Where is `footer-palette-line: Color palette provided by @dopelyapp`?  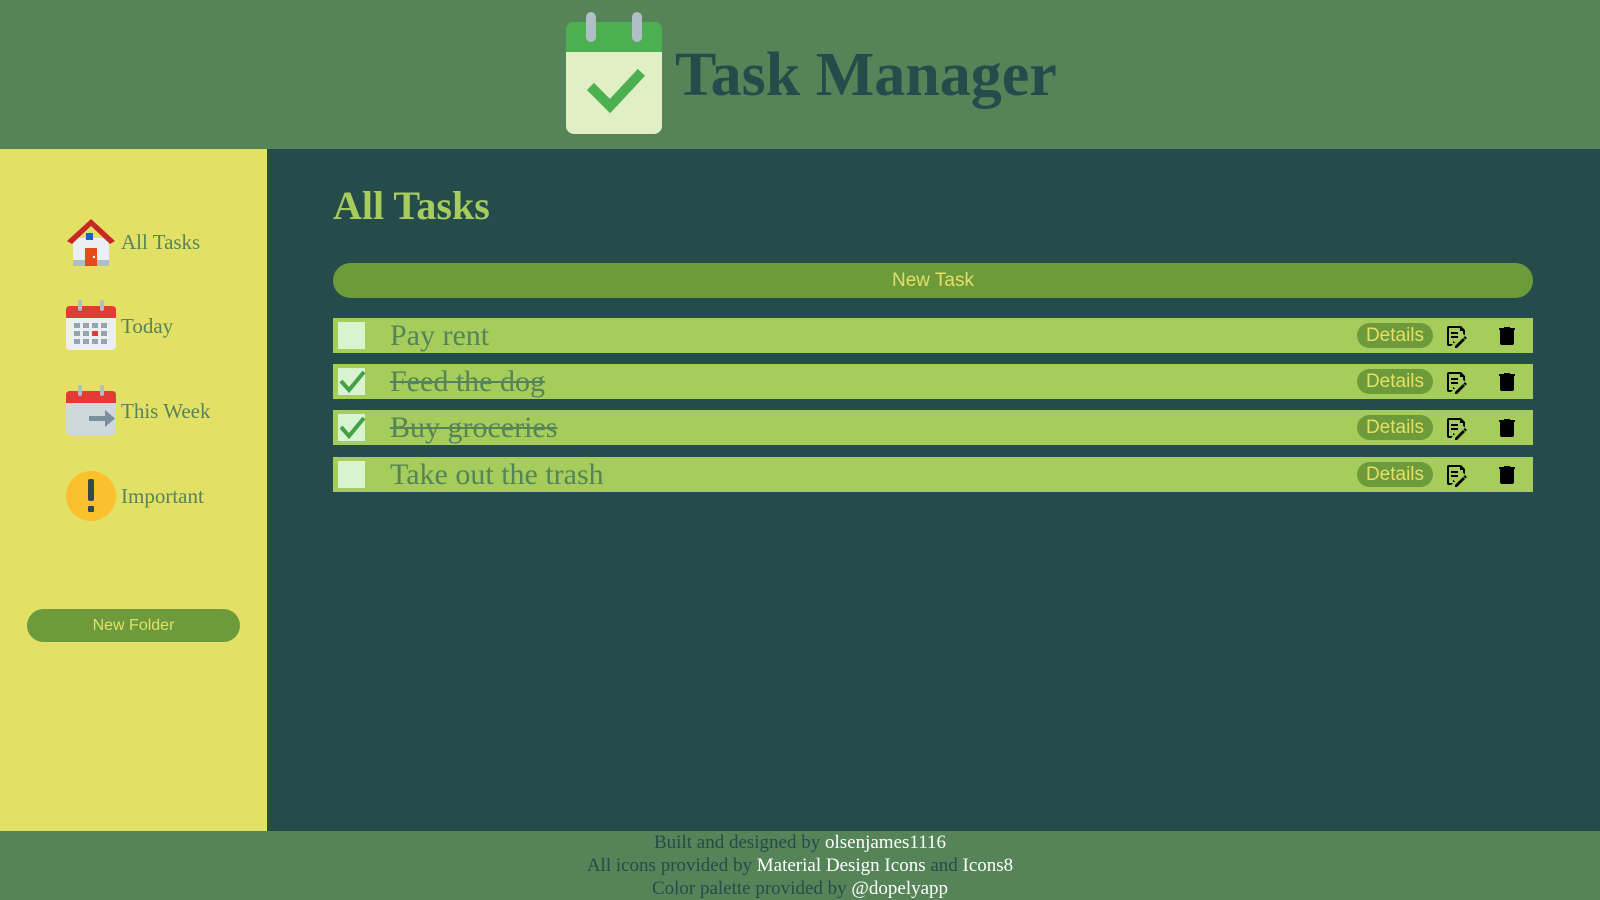
footer-palette-line: Color palette provided by @dopelyapp is located at coordinates (800, 888).